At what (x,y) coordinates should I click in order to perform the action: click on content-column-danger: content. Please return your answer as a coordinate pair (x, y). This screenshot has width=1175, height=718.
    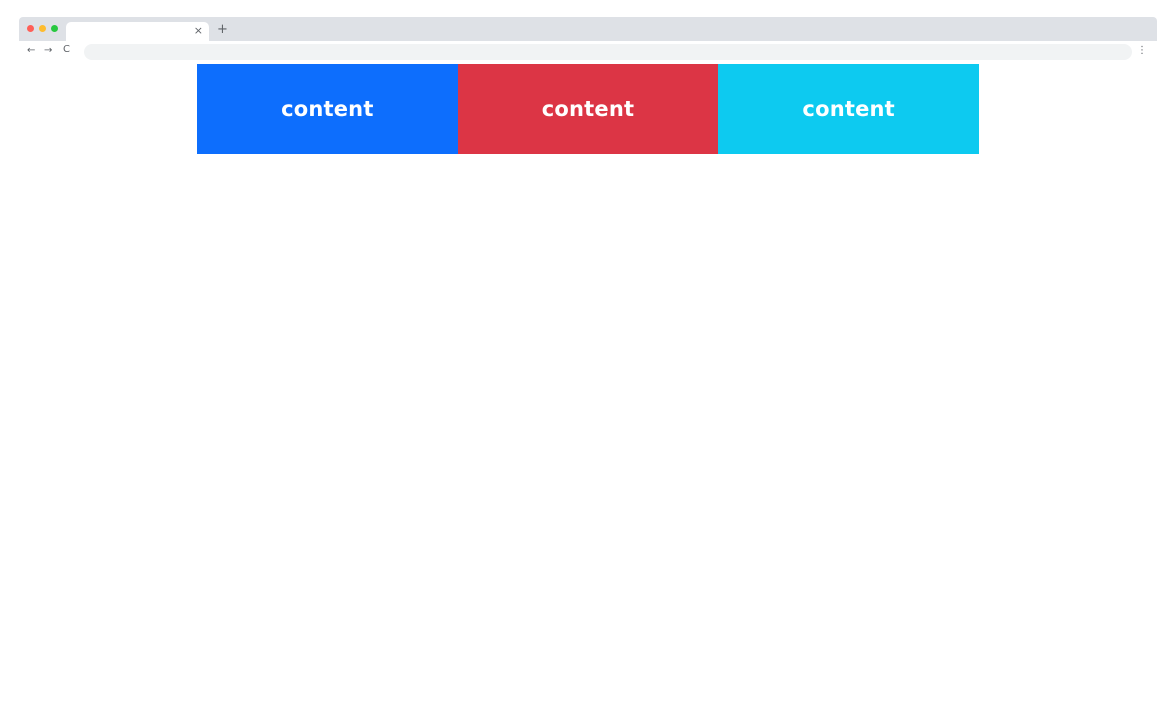
    Looking at the image, I should click on (588, 109).